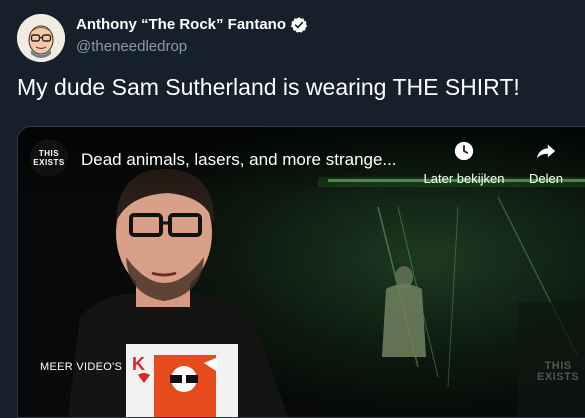  I want to click on channel-logo: THIS EXISTS, so click(49, 158).